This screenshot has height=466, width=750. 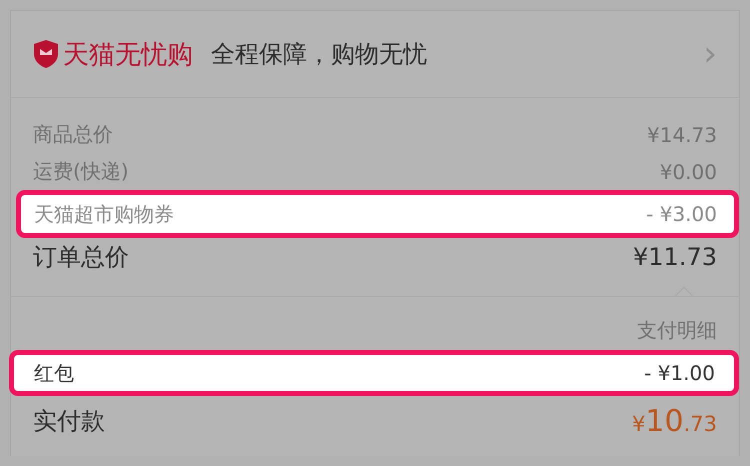 I want to click on row-amount: - ¥3.00, so click(x=681, y=214).